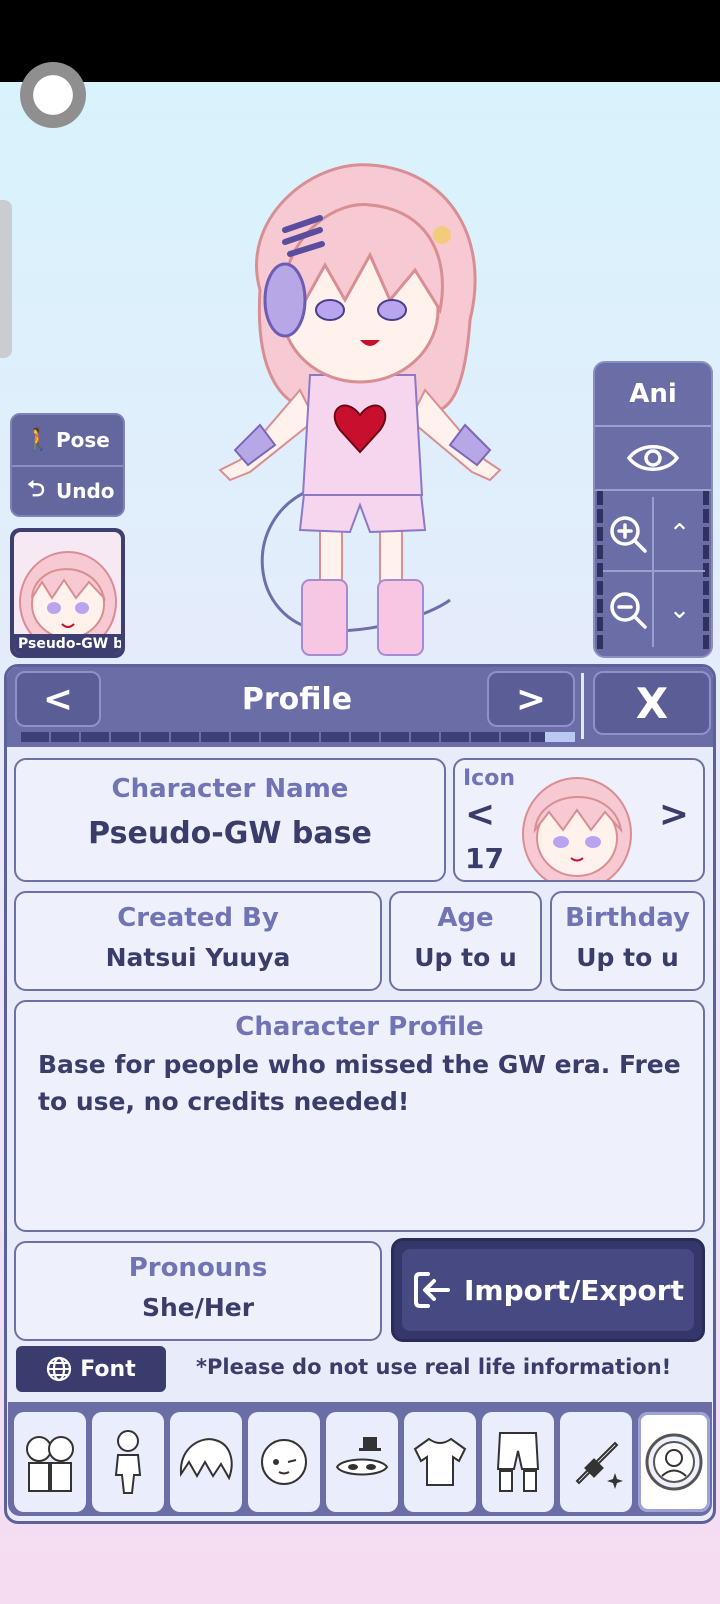 This screenshot has width=720, height=1604. What do you see at coordinates (489, 778) in the screenshot?
I see `icon-label: Icon` at bounding box center [489, 778].